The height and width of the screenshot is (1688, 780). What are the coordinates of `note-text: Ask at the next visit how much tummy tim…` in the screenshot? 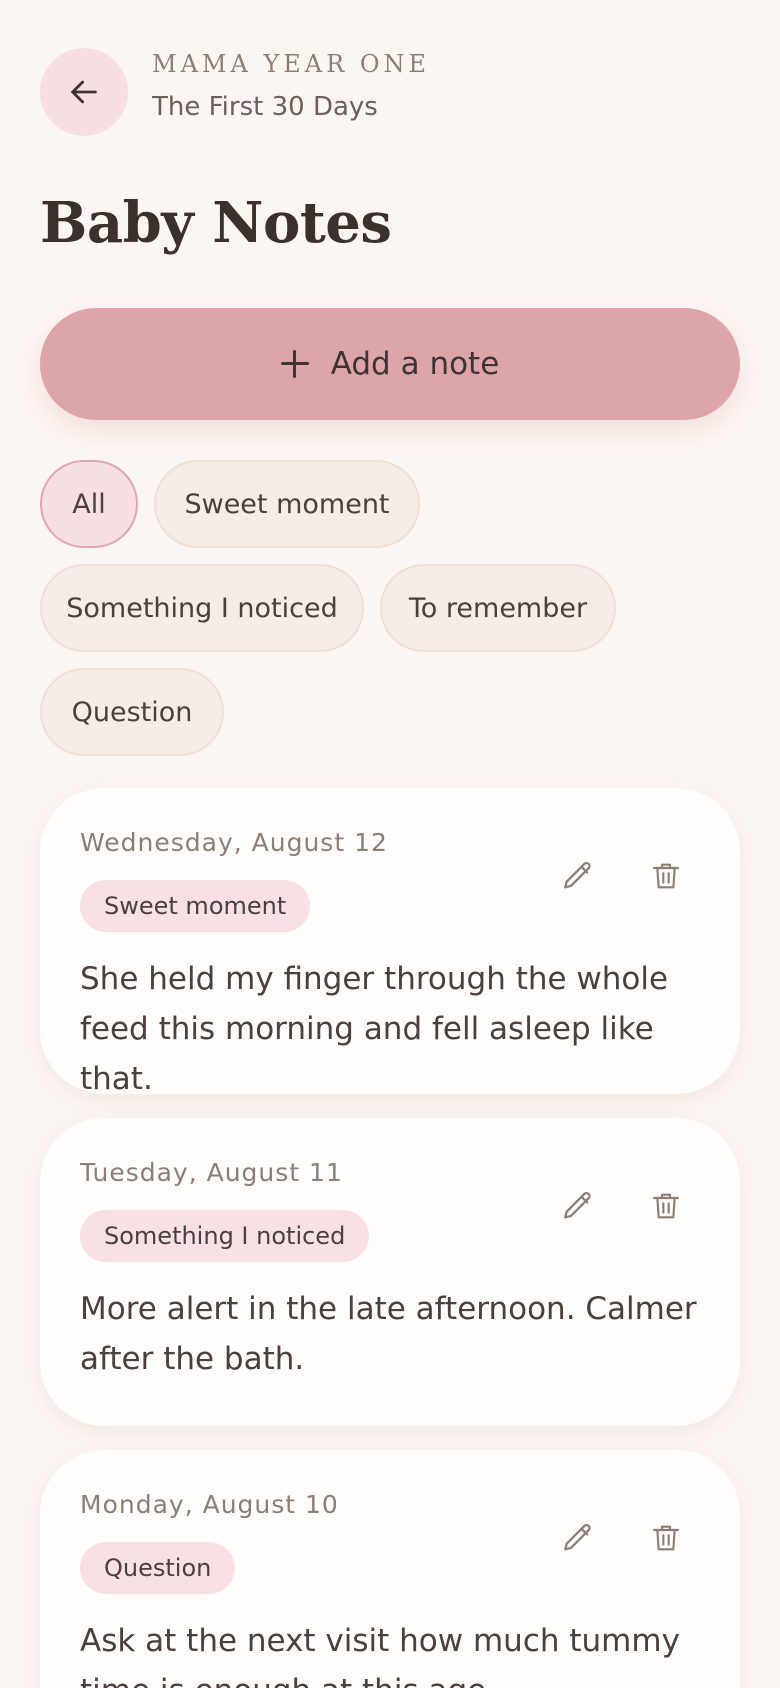 It's located at (380, 1655).